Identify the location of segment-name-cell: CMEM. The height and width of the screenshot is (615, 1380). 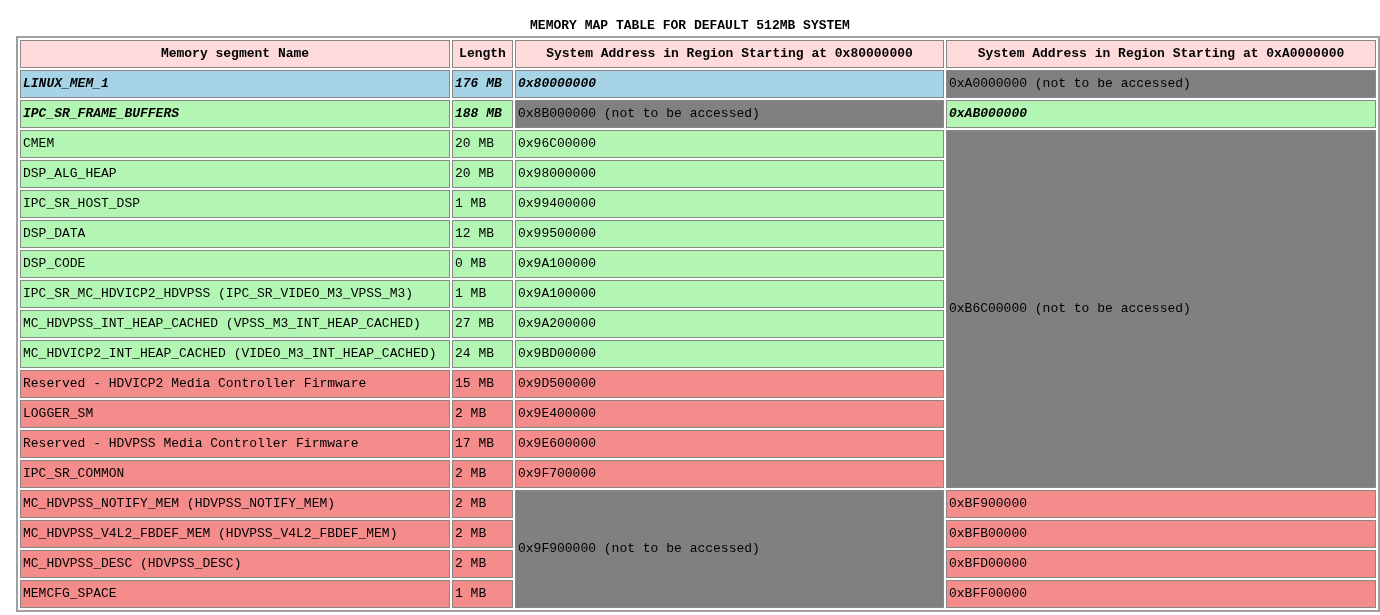
(235, 144).